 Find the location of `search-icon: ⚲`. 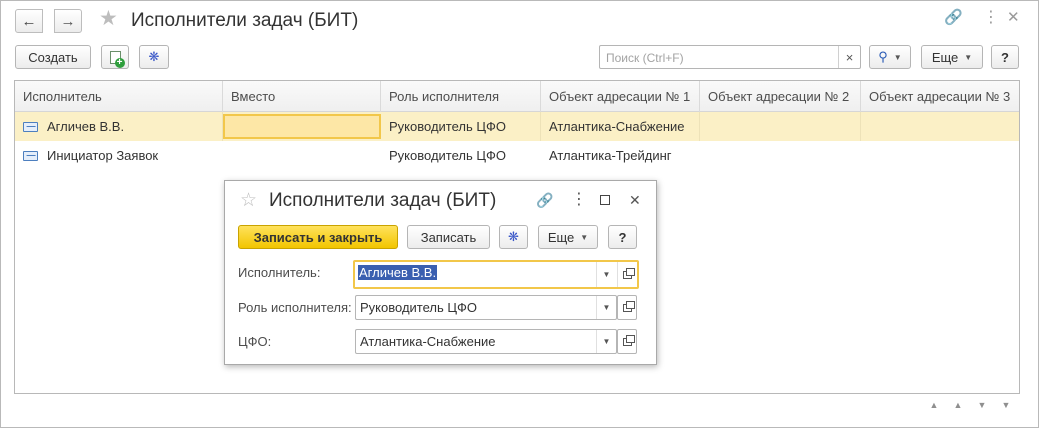

search-icon: ⚲ is located at coordinates (883, 56).